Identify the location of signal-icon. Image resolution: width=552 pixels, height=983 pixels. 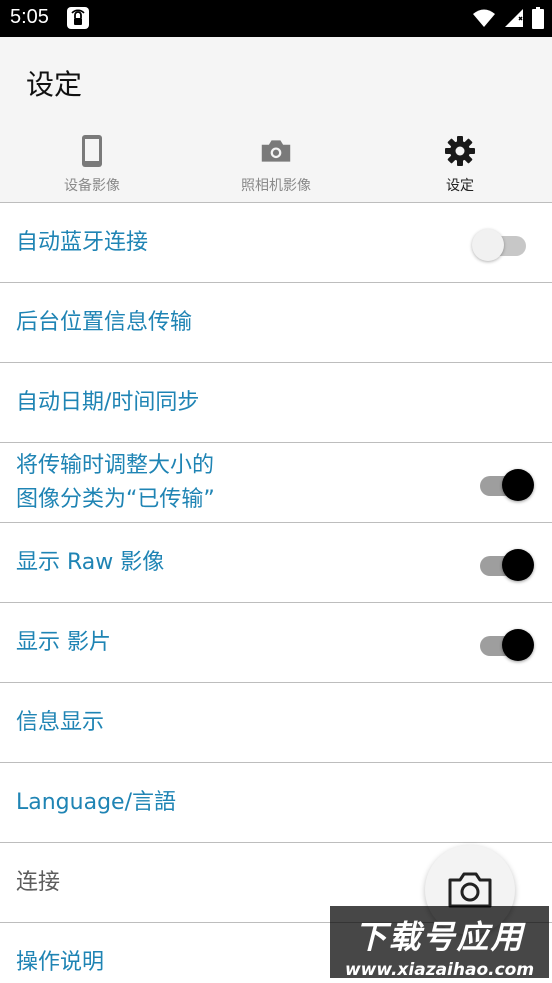
(514, 18).